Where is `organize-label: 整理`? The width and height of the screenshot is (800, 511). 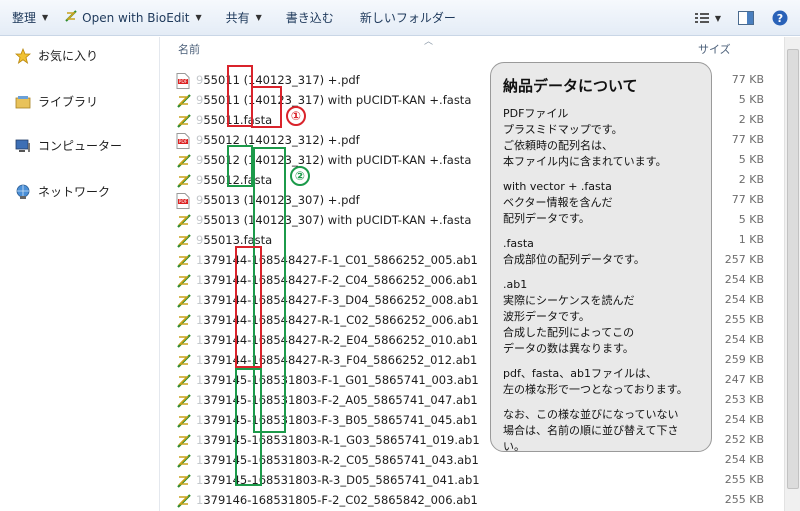
organize-label: 整理 is located at coordinates (24, 18).